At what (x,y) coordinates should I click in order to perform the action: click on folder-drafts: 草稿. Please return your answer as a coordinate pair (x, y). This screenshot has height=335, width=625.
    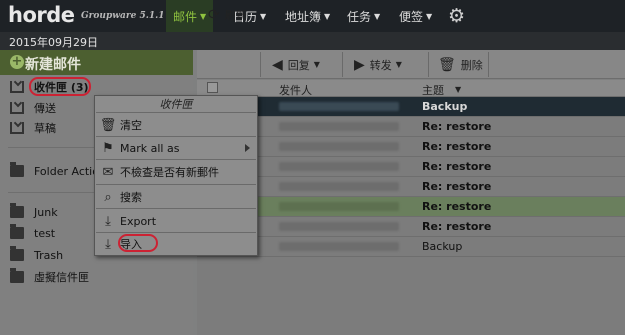
    Looking at the image, I should click on (33, 128).